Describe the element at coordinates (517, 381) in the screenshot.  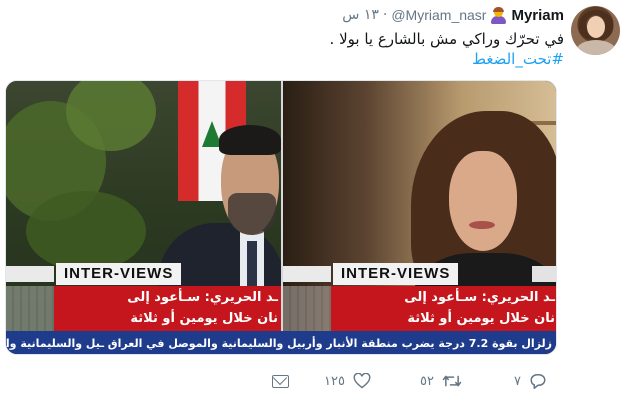
I see `reply-count: ٧` at that location.